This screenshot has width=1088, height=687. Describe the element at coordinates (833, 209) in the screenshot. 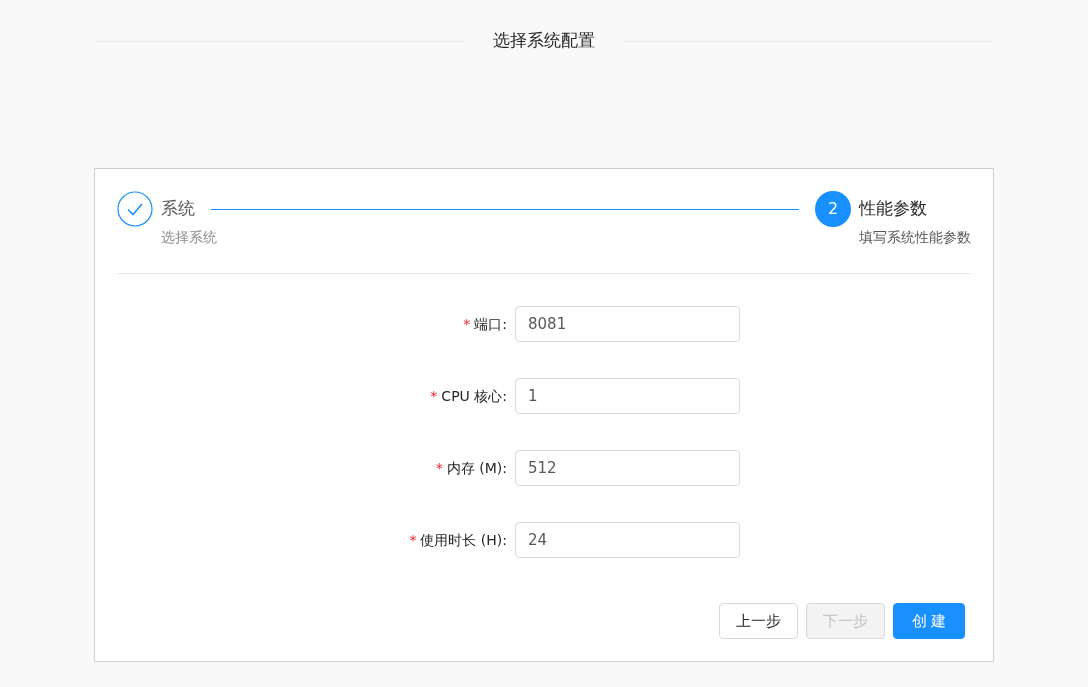

I see `step-number: 2` at that location.